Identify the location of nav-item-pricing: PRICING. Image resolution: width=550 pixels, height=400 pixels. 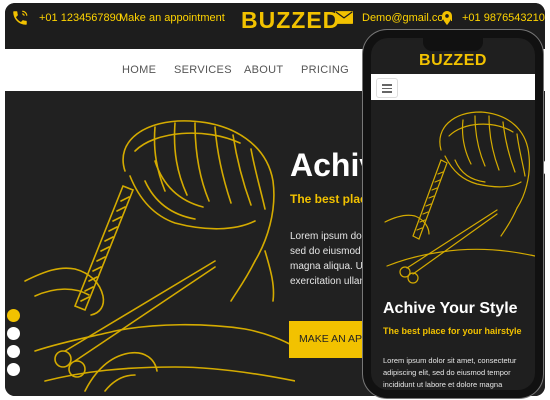
(325, 70).